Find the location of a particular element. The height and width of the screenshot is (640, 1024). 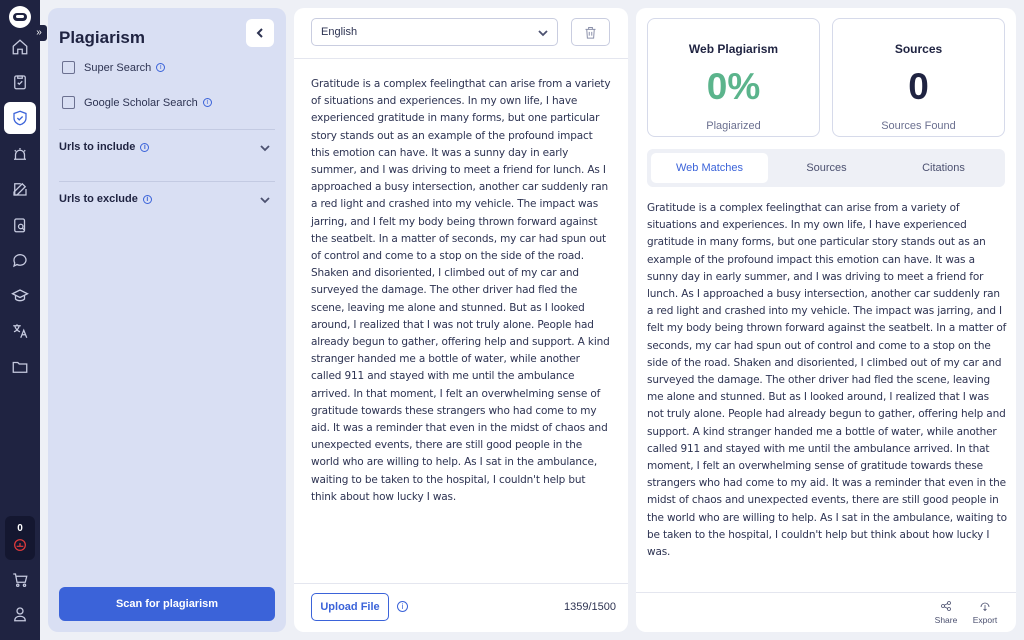

google-scholar-option: Google Scholar Search i is located at coordinates (137, 102).